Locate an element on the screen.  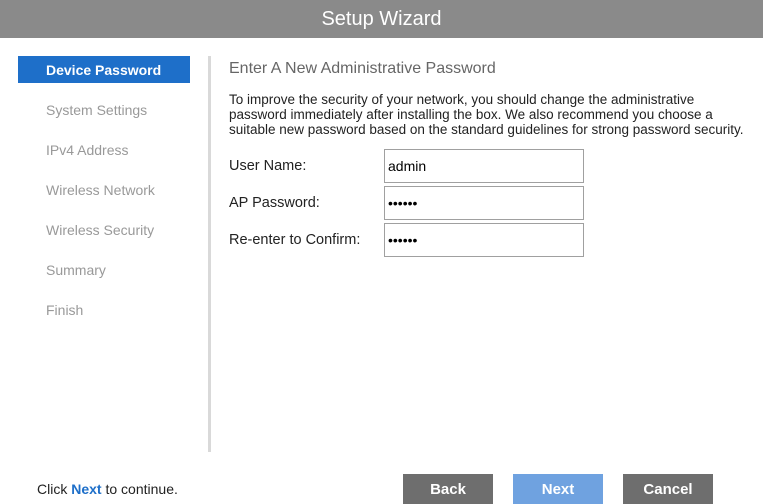
footer-hint-prefix: Click is located at coordinates (54, 489).